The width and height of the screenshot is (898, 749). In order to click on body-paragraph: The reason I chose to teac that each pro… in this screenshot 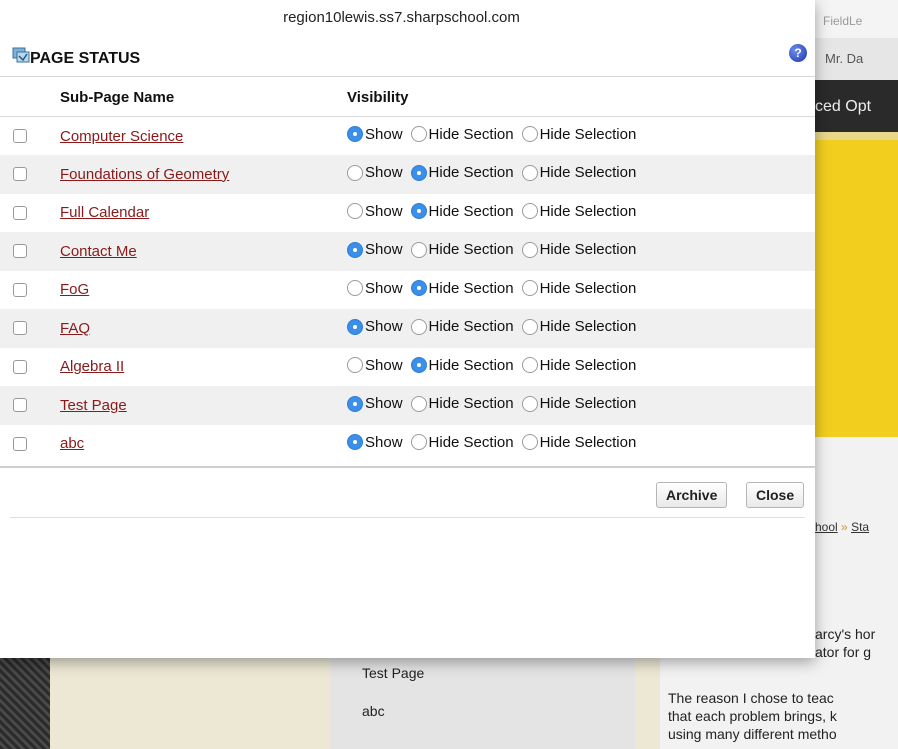, I will do `click(783, 716)`.